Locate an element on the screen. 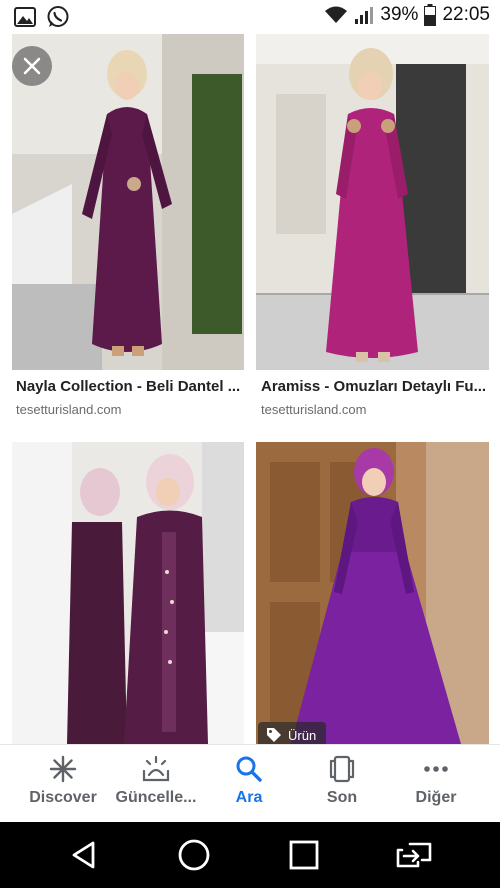 Image resolution: width=500 pixels, height=888 pixels. signal-icon is located at coordinates (364, 15).